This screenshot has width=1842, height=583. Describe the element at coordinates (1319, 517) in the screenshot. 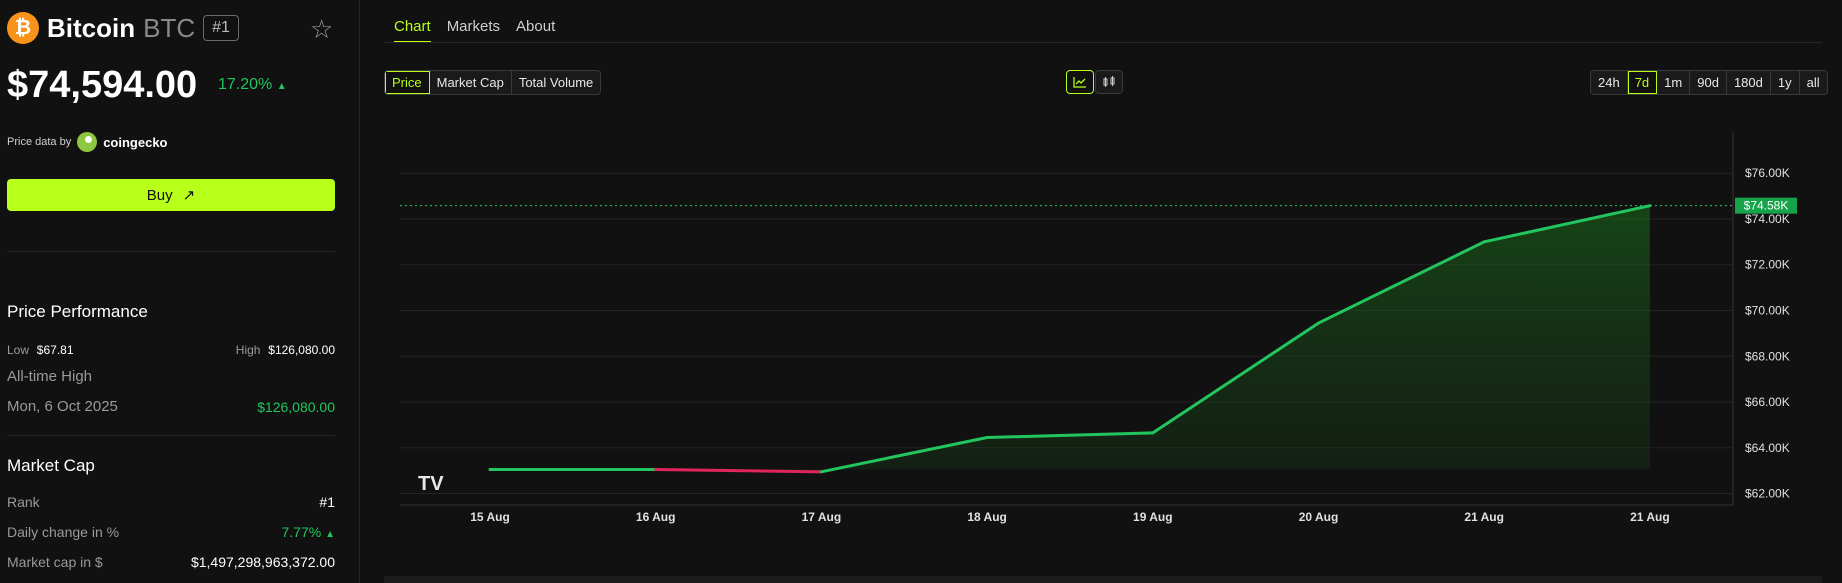

I see `x-tick-label: 20 Aug` at that location.